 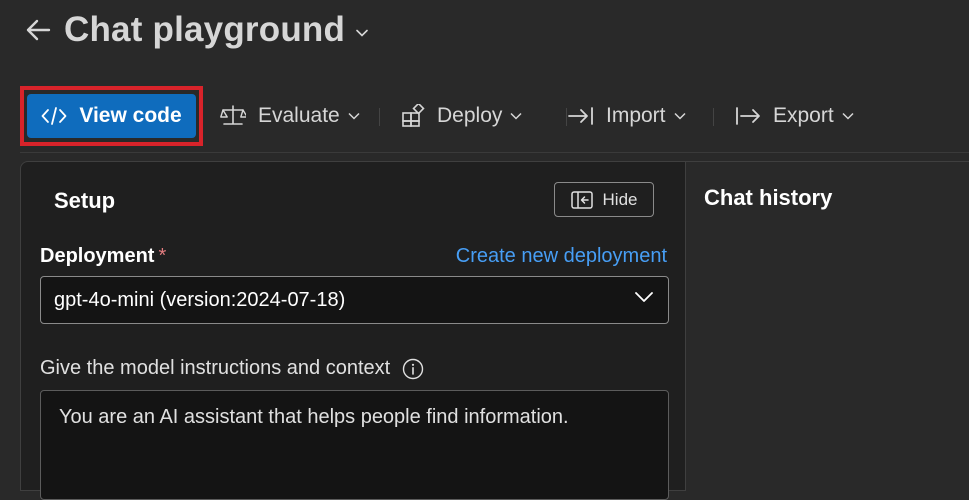 I want to click on import-button: Import, so click(x=627, y=116).